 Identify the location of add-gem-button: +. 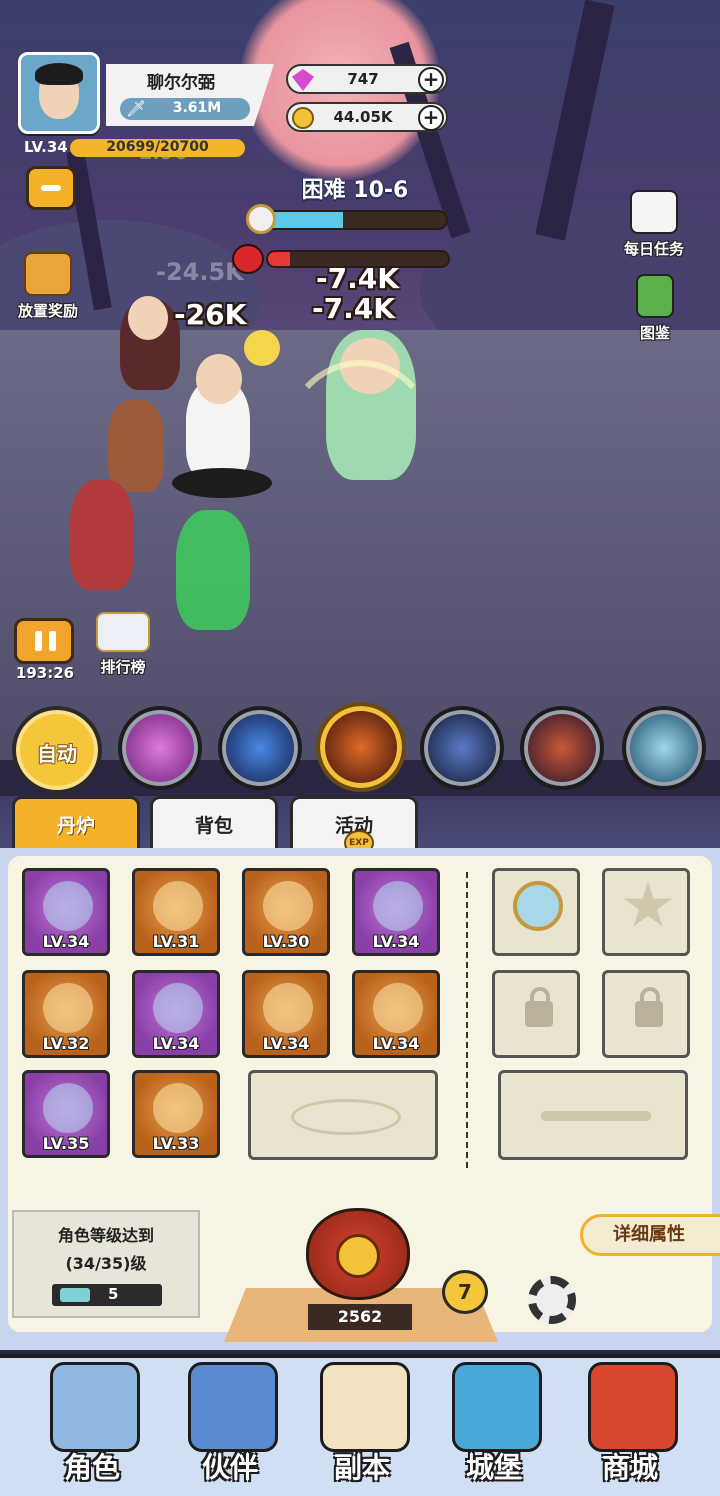
(431, 80).